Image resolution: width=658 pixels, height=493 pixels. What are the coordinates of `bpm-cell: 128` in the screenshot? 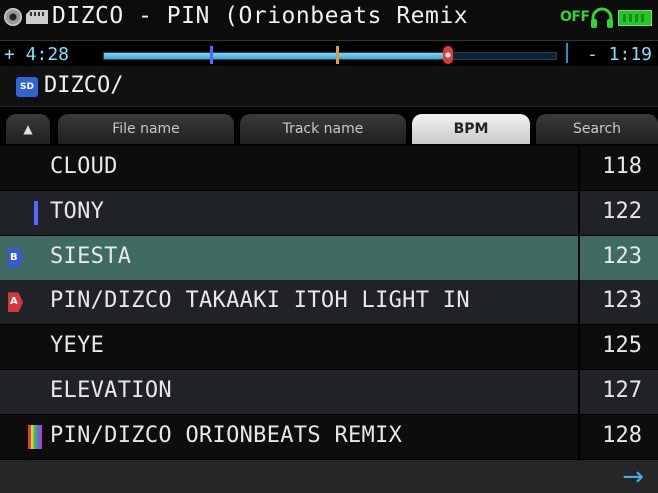 It's located at (619, 436).